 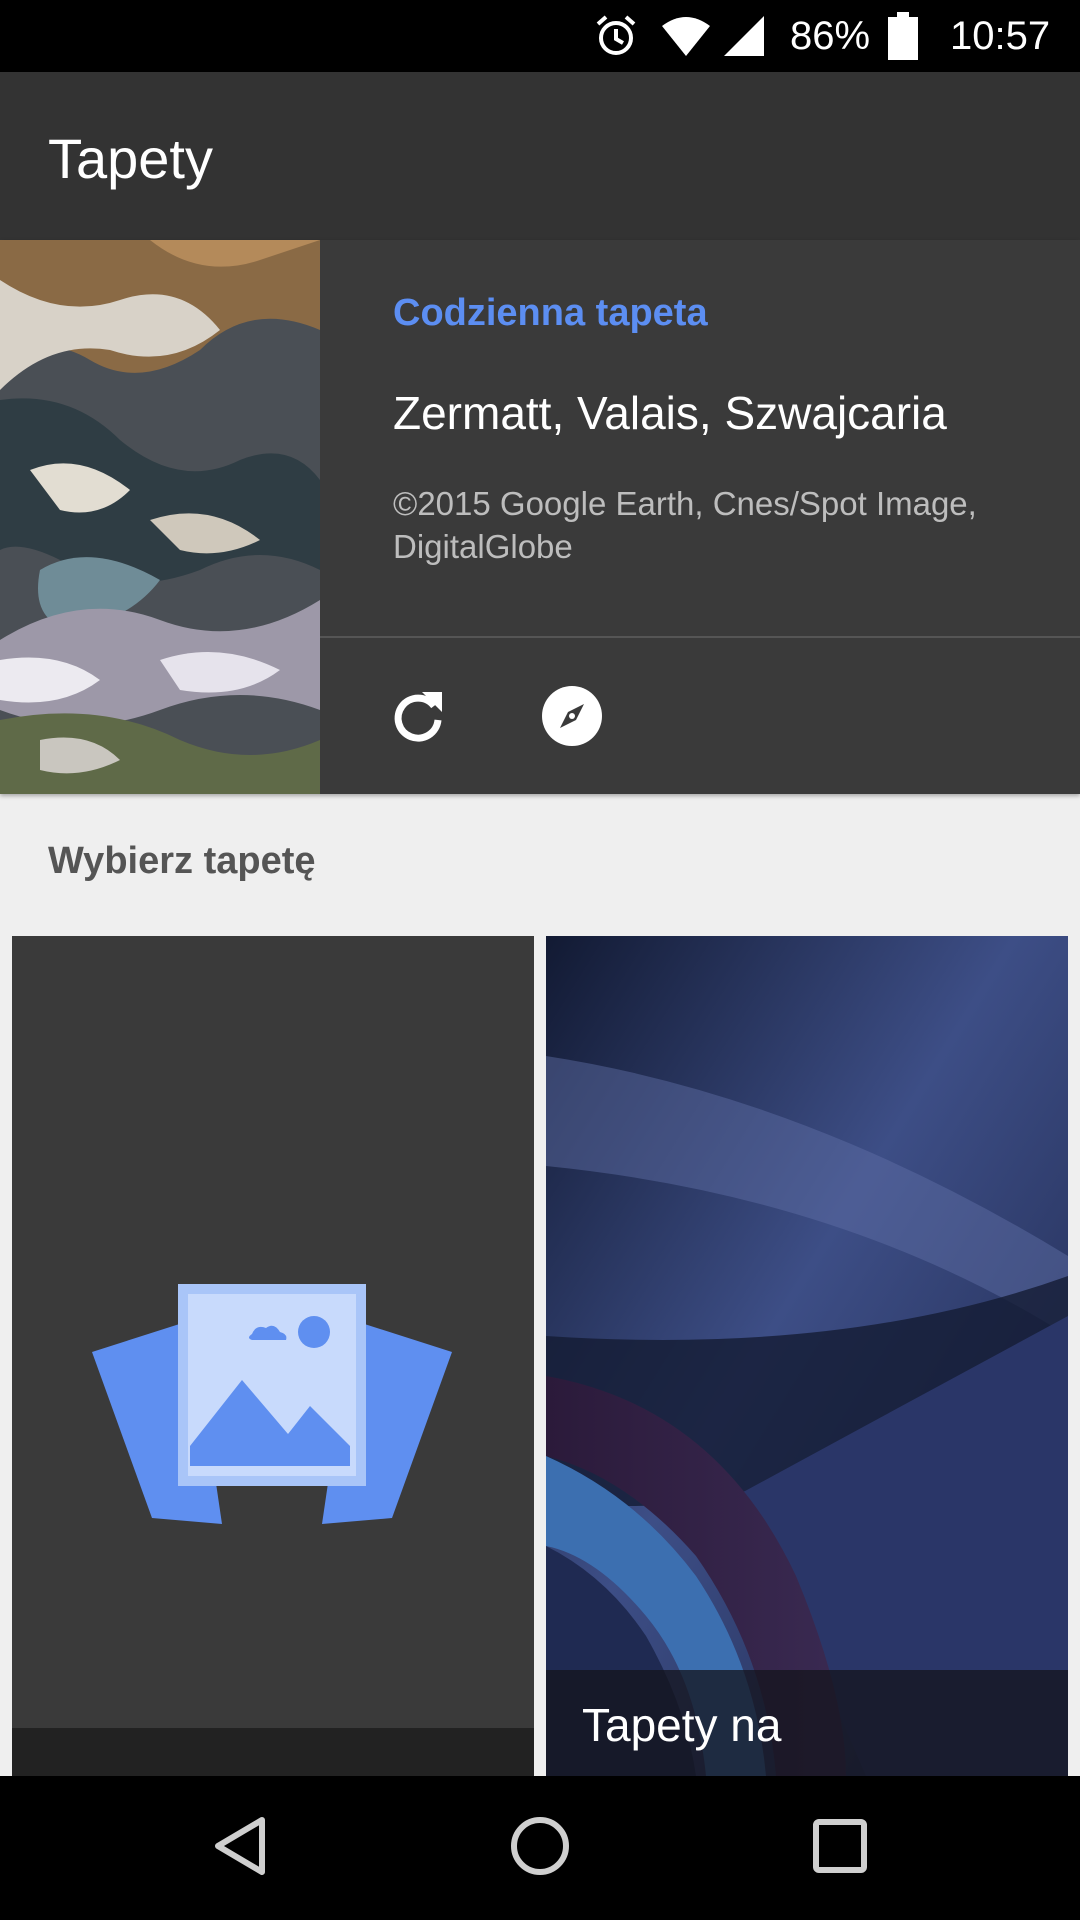 What do you see at coordinates (670, 413) in the screenshot?
I see `wallpaper-location: Zermatt, Valais, Szwajcaria` at bounding box center [670, 413].